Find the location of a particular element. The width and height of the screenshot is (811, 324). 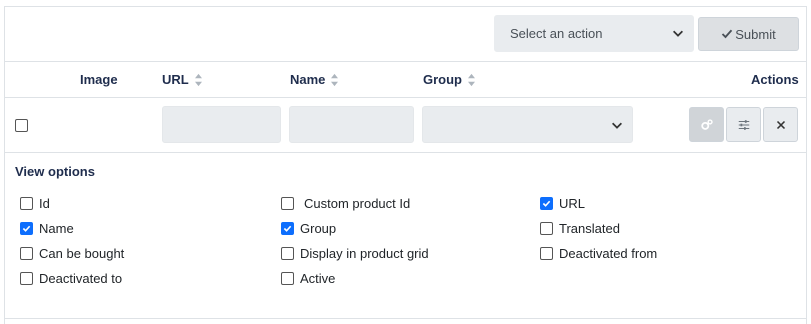

view-option-label: Display in product grid is located at coordinates (364, 253).